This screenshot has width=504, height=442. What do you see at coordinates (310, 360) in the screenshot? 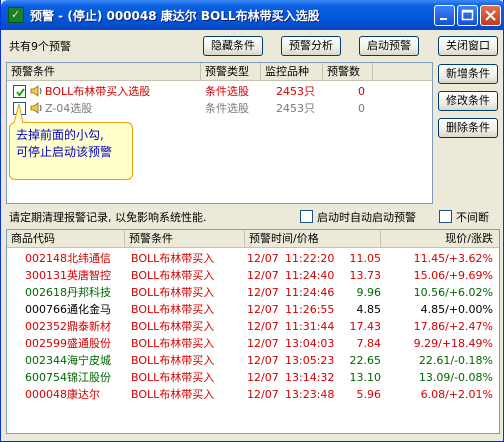
I see `record-time: 13:05:23` at bounding box center [310, 360].